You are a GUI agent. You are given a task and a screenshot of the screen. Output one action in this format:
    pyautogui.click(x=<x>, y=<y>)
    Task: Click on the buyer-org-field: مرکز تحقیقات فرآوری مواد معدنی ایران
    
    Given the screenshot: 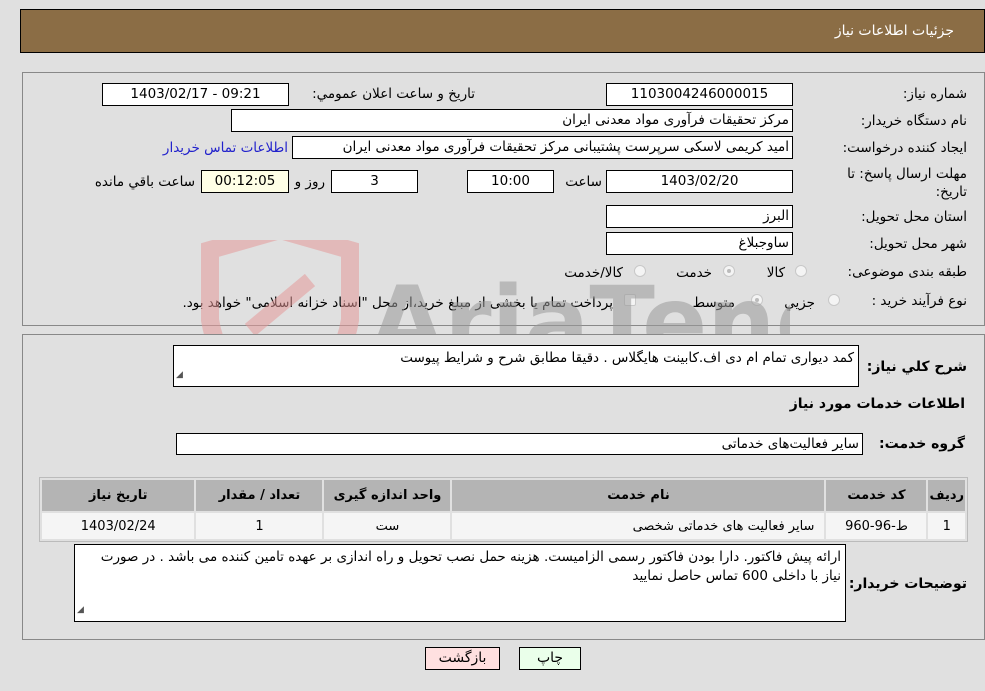 What is the action you would take?
    pyautogui.click(x=512, y=120)
    